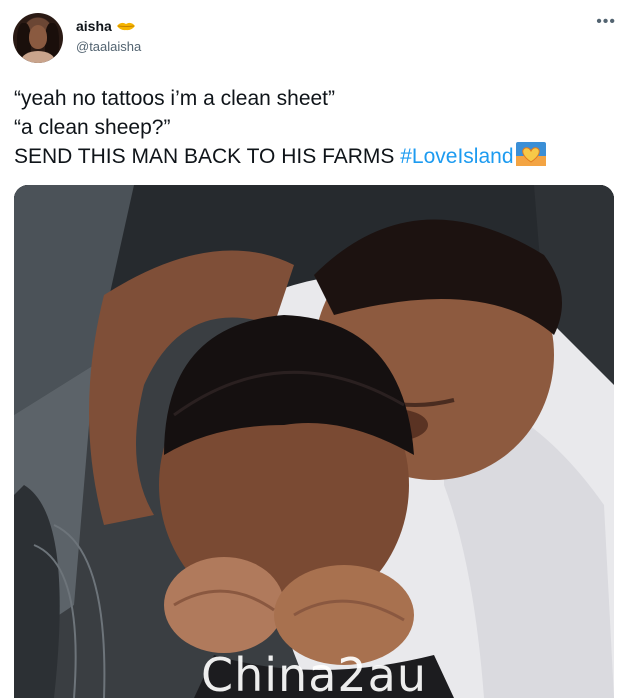  What do you see at coordinates (108, 46) in the screenshot?
I see `user-handle: @taalaisha` at bounding box center [108, 46].